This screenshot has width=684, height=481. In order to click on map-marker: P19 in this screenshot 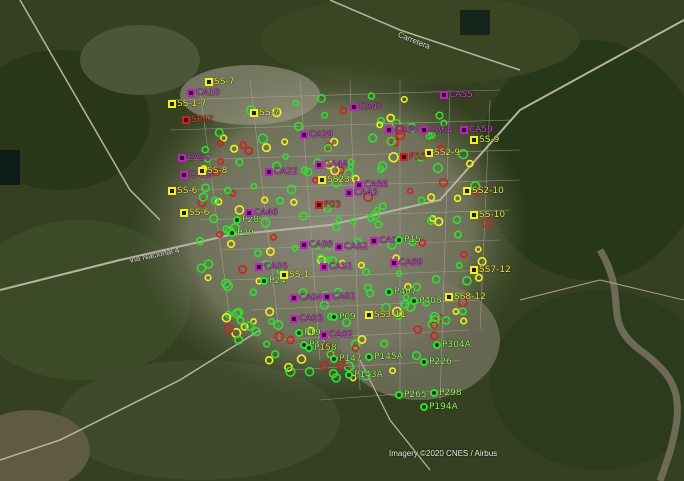, I will do `click(308, 333)`.